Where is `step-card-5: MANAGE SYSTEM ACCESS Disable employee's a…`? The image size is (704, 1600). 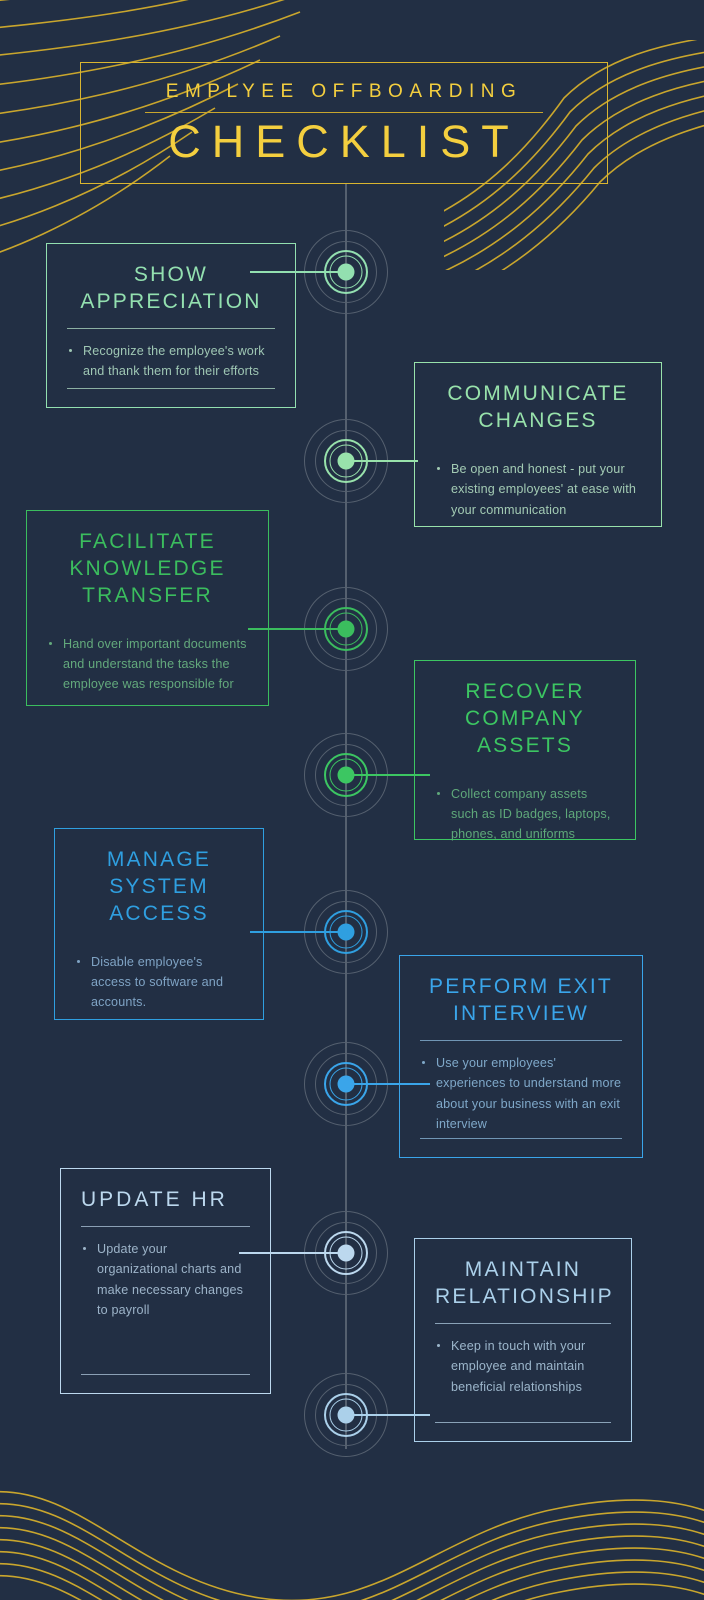
step-card-5: MANAGE SYSTEM ACCESS Disable employee's a… is located at coordinates (159, 924).